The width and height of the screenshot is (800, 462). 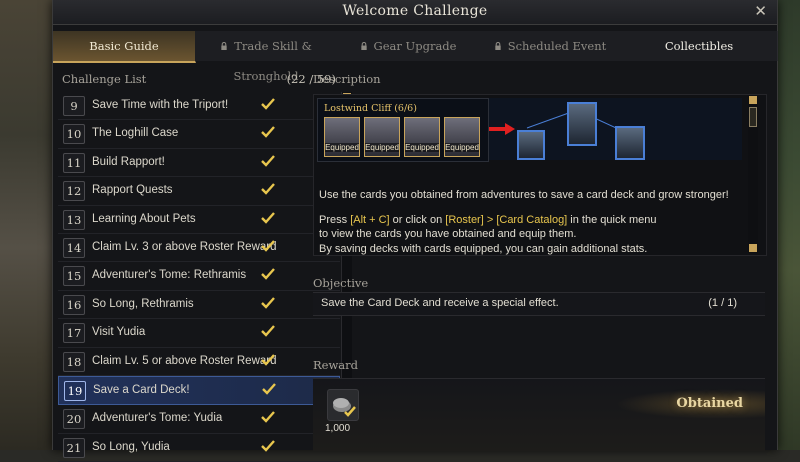 What do you see at coordinates (74, 276) in the screenshot?
I see `item-number: 15` at bounding box center [74, 276].